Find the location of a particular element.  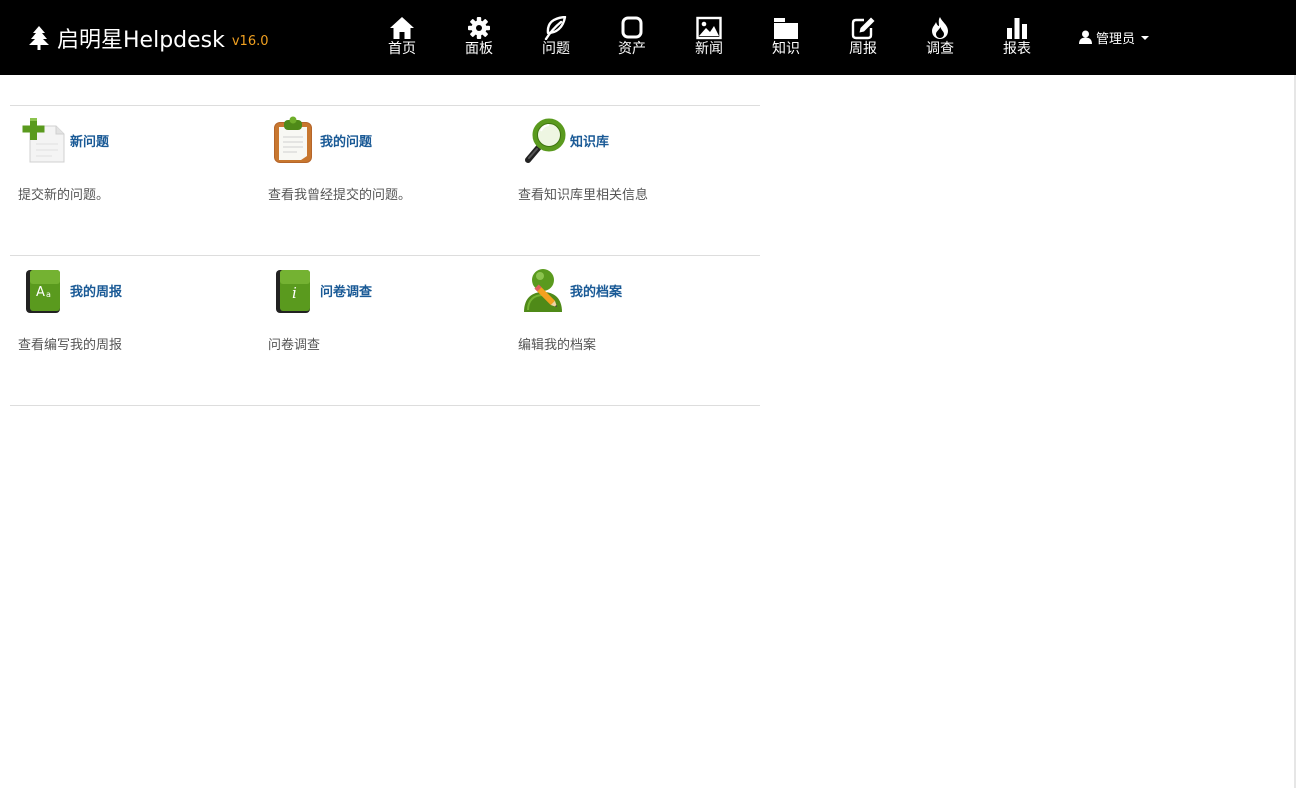

tile-description: 问卷调查 is located at coordinates (294, 345).